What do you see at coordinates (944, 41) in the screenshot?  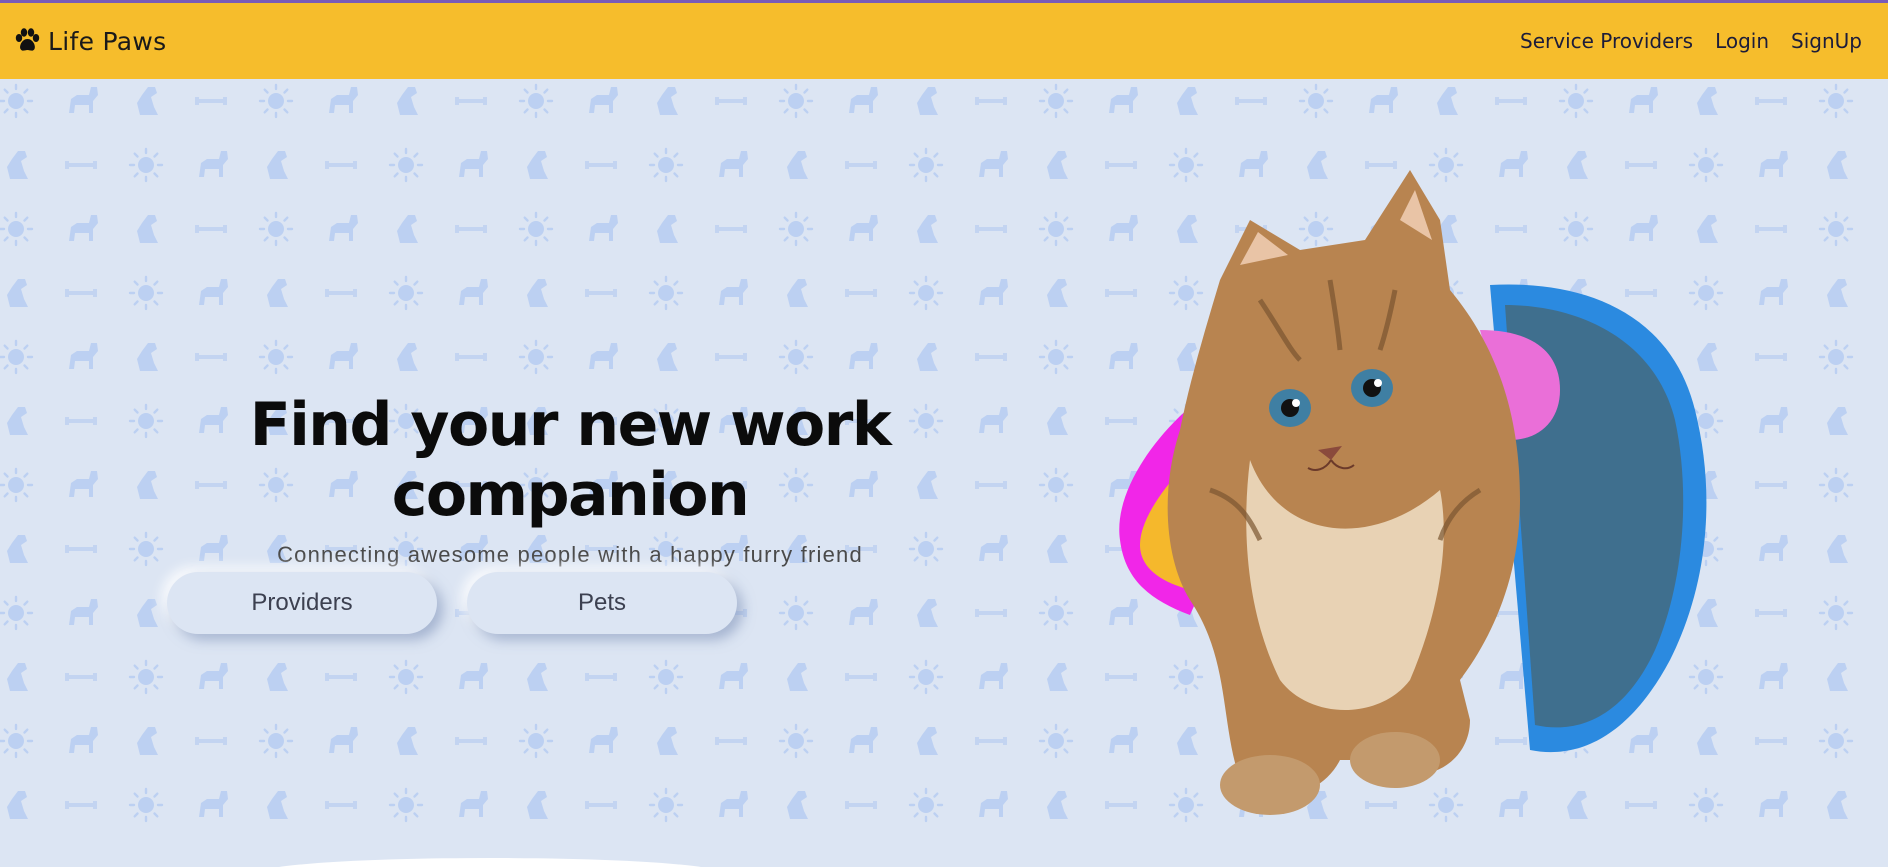 I see `navbar: Life Paws Service Providers Login SignUp` at bounding box center [944, 41].